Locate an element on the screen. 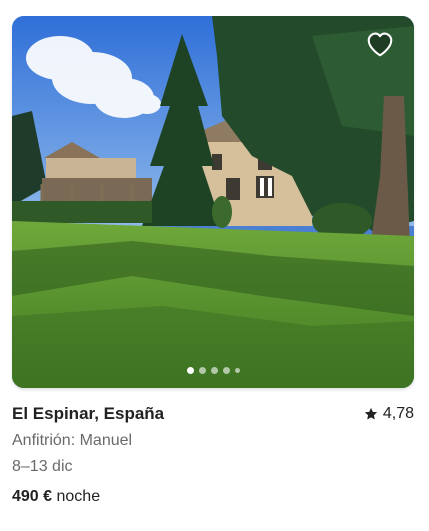 This screenshot has height=531, width=429. listing-price: 490 € is located at coordinates (32, 496).